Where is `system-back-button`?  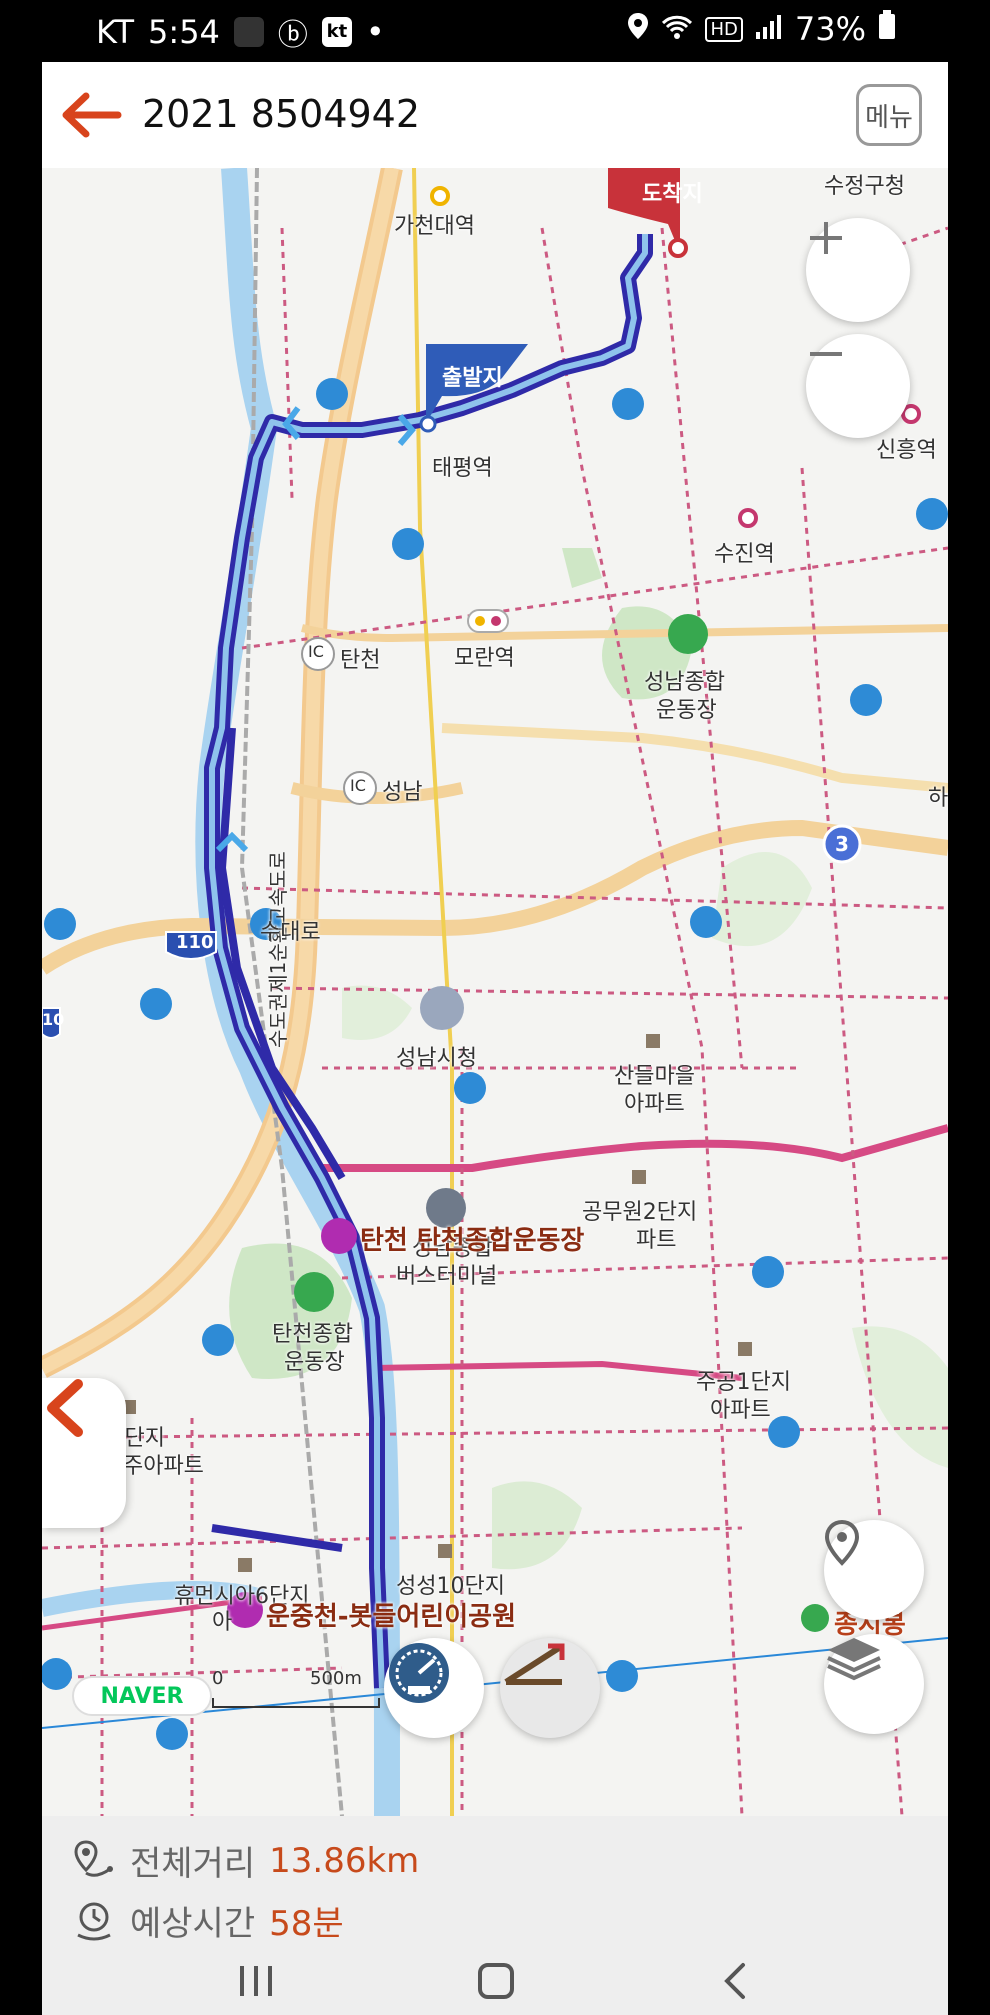 system-back-button is located at coordinates (736, 1981).